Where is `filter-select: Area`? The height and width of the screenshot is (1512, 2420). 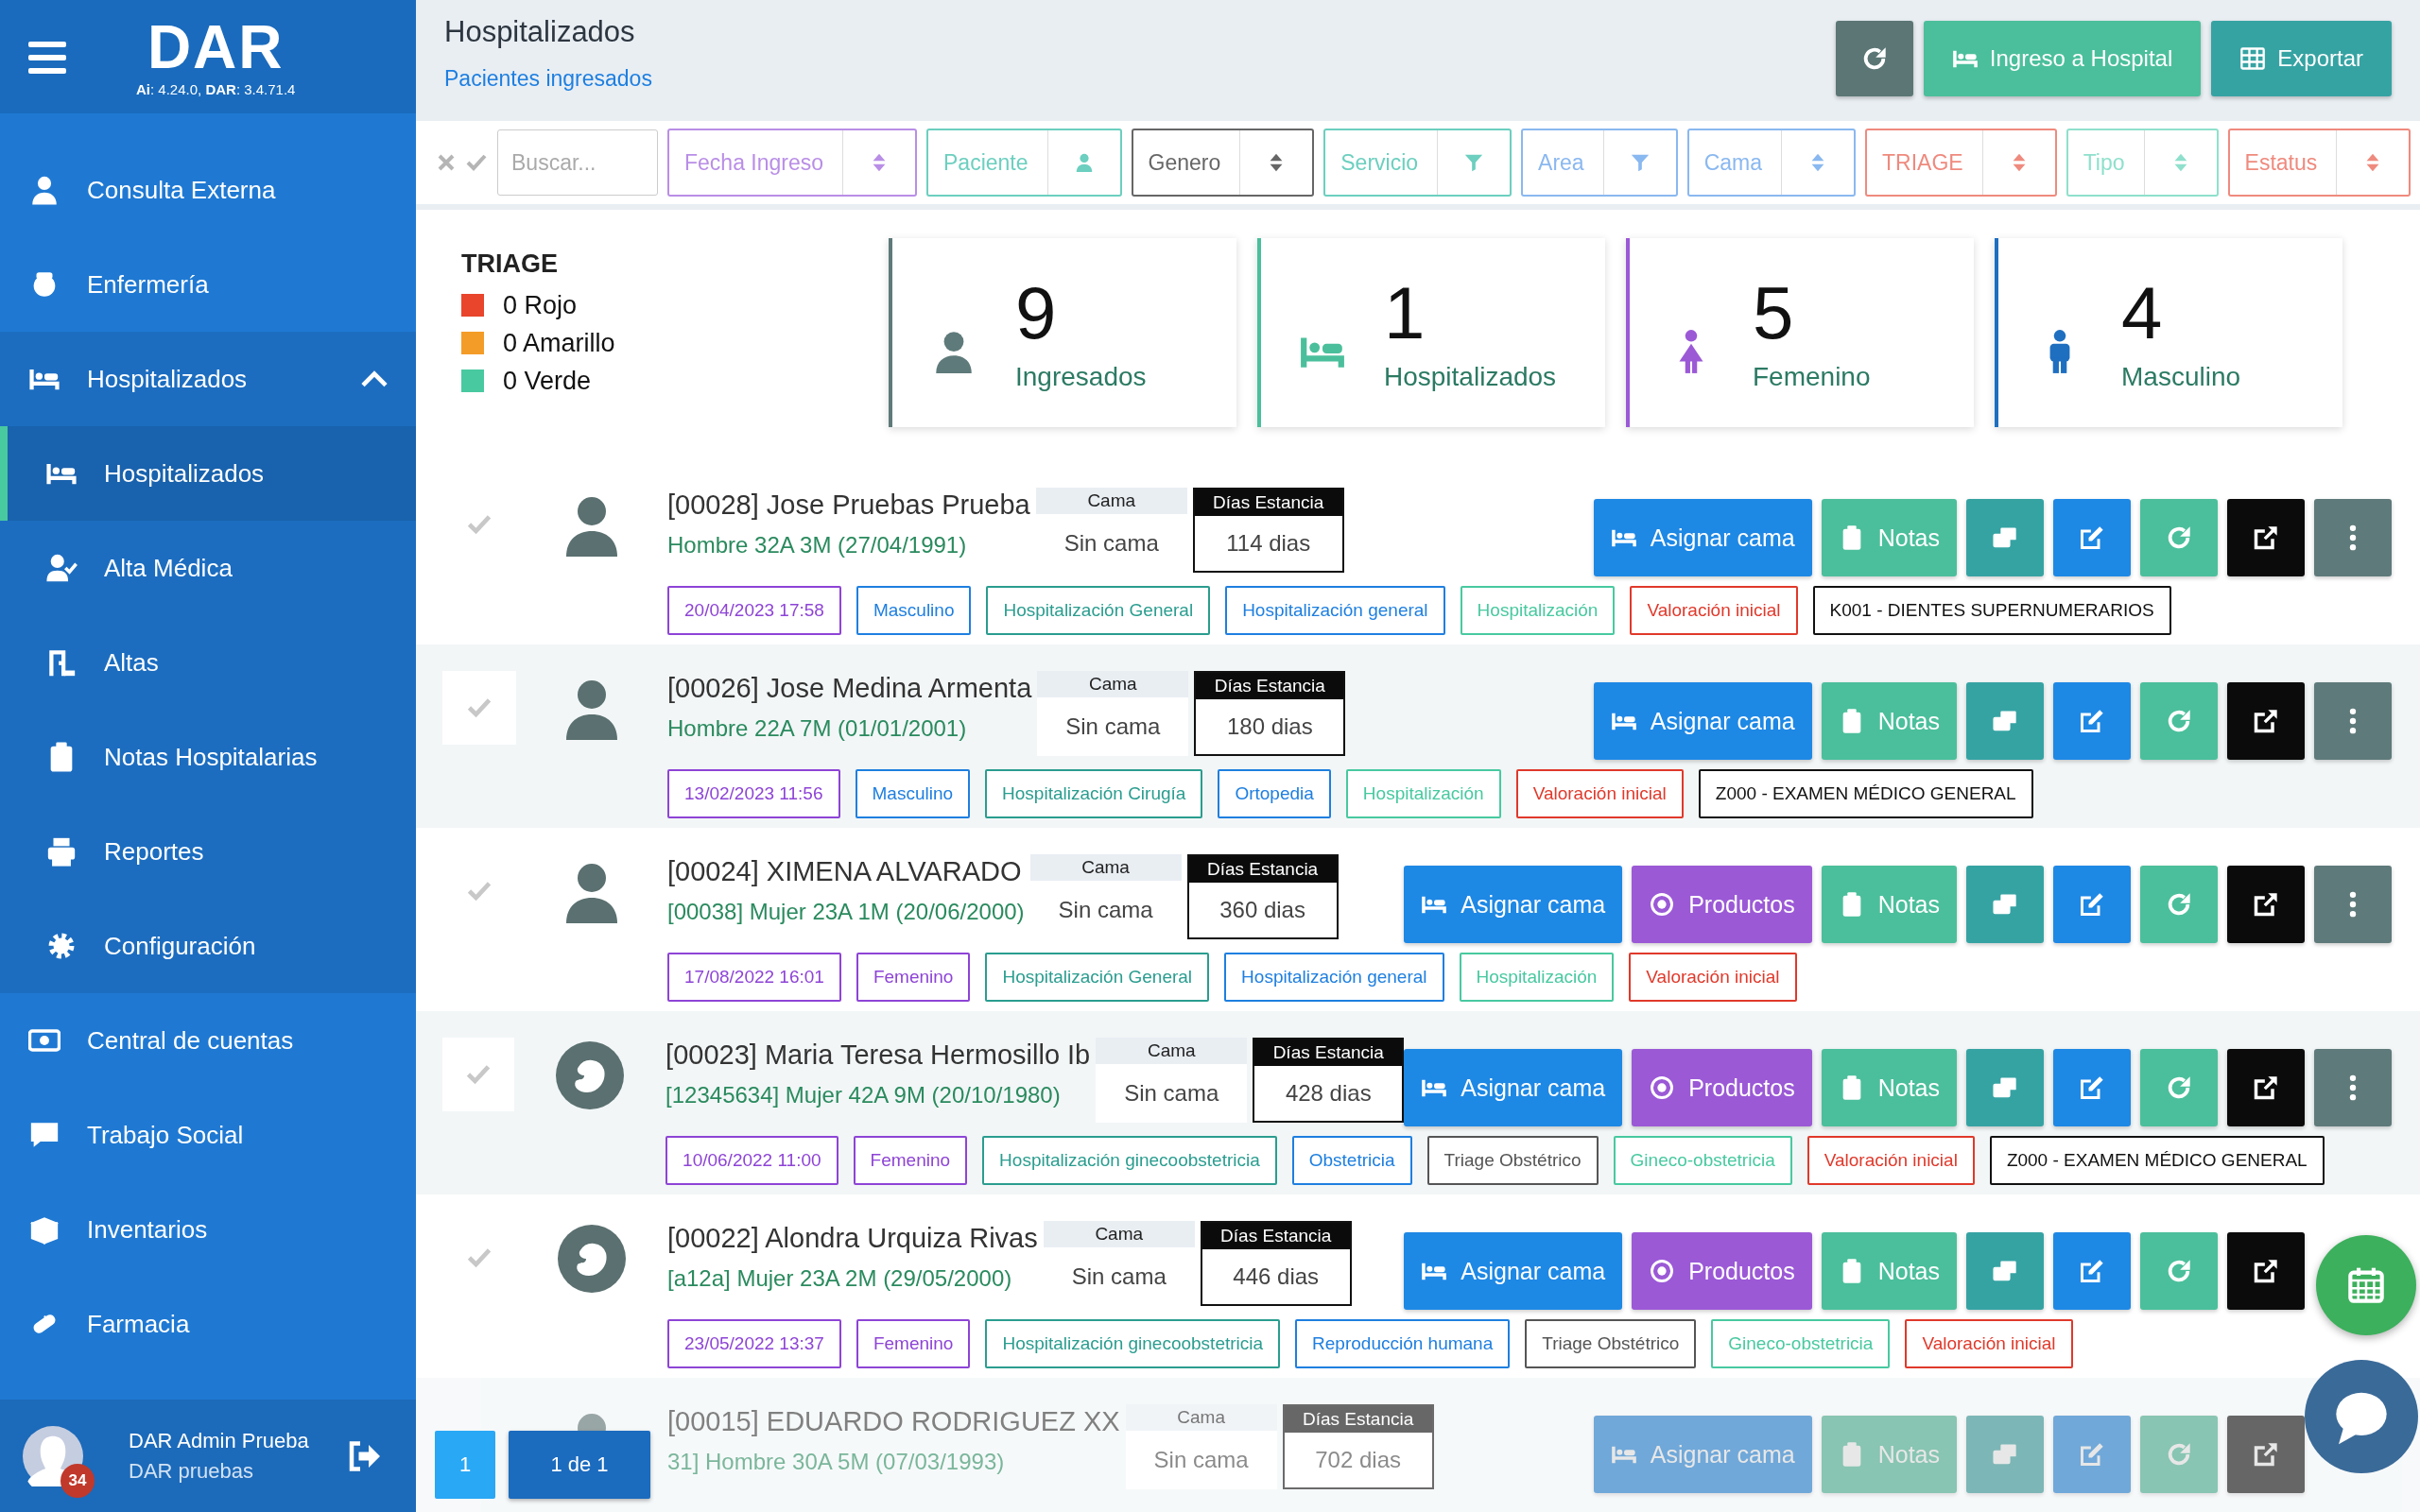 filter-select: Area is located at coordinates (1599, 163).